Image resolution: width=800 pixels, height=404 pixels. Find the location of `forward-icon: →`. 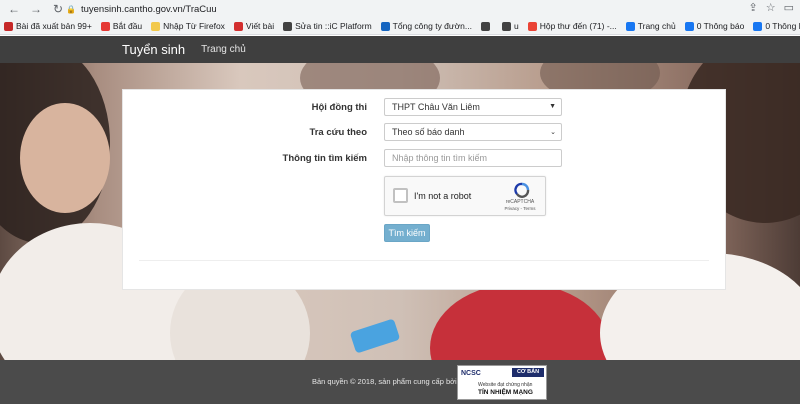

forward-icon: → is located at coordinates (36, 9).